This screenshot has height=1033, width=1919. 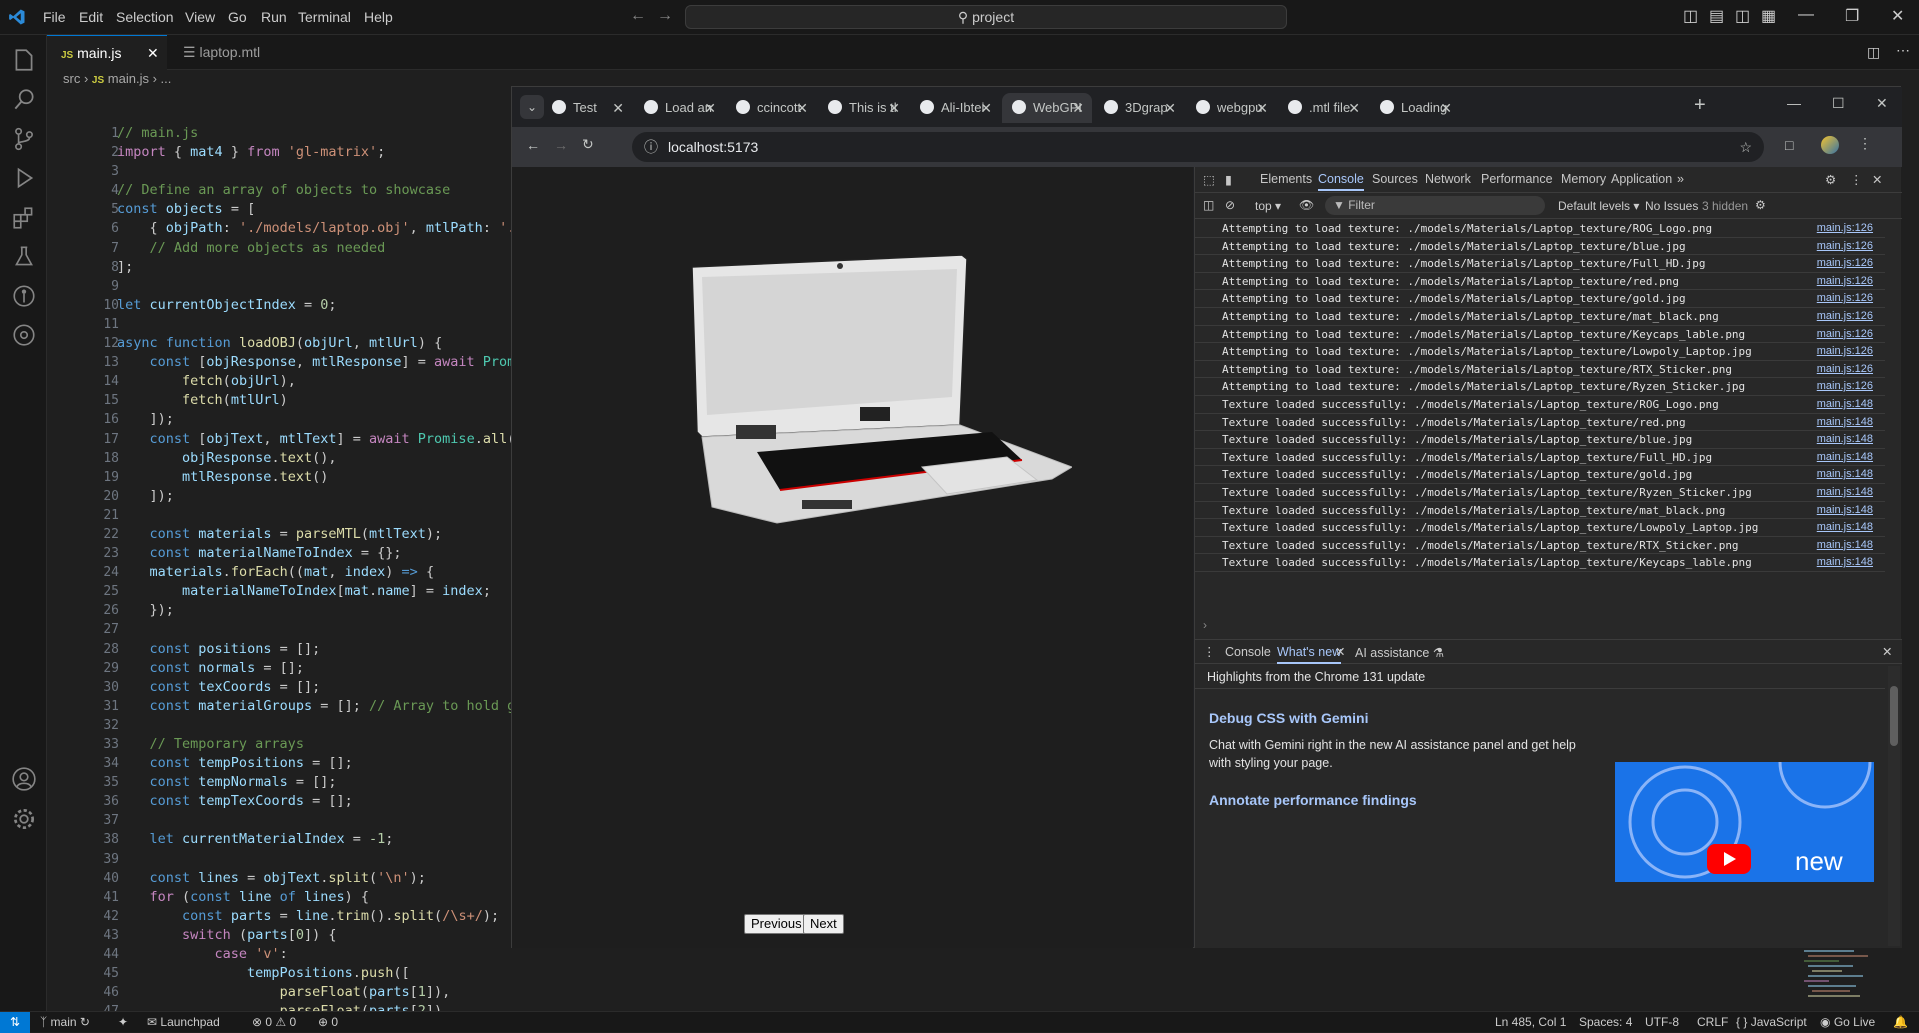 What do you see at coordinates (274, 17) in the screenshot?
I see `menu-run: Run` at bounding box center [274, 17].